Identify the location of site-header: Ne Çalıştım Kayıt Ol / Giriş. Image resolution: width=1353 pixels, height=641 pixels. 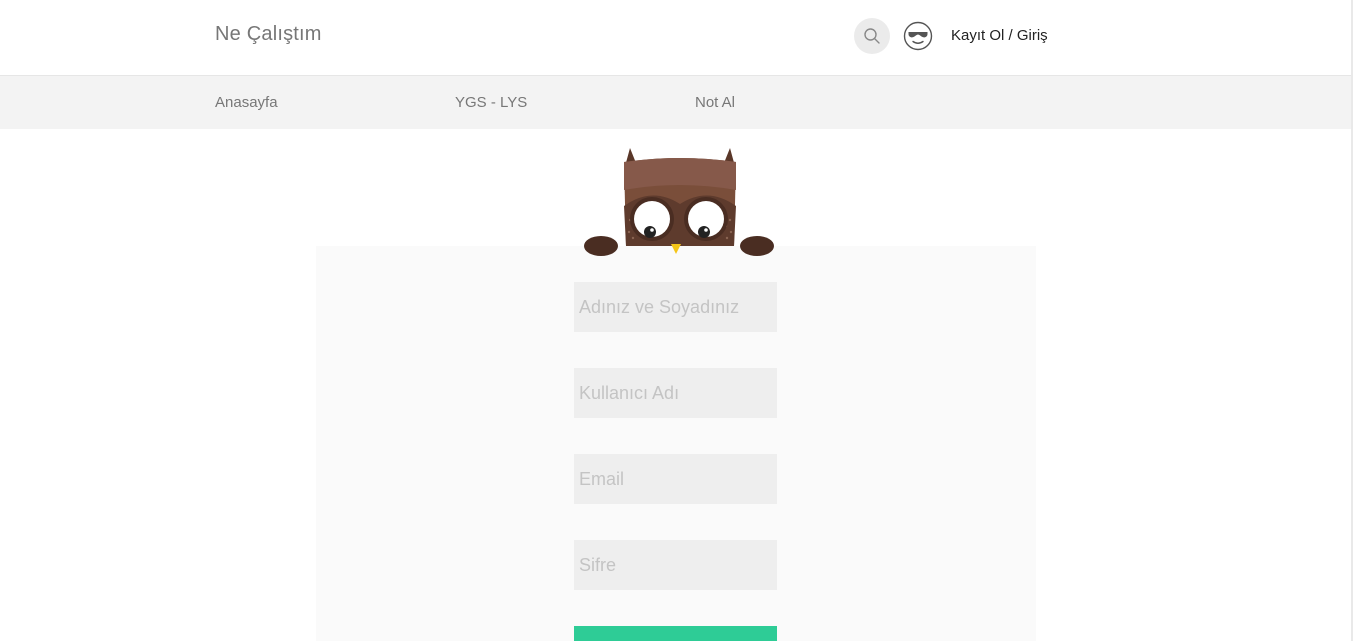
(675, 38).